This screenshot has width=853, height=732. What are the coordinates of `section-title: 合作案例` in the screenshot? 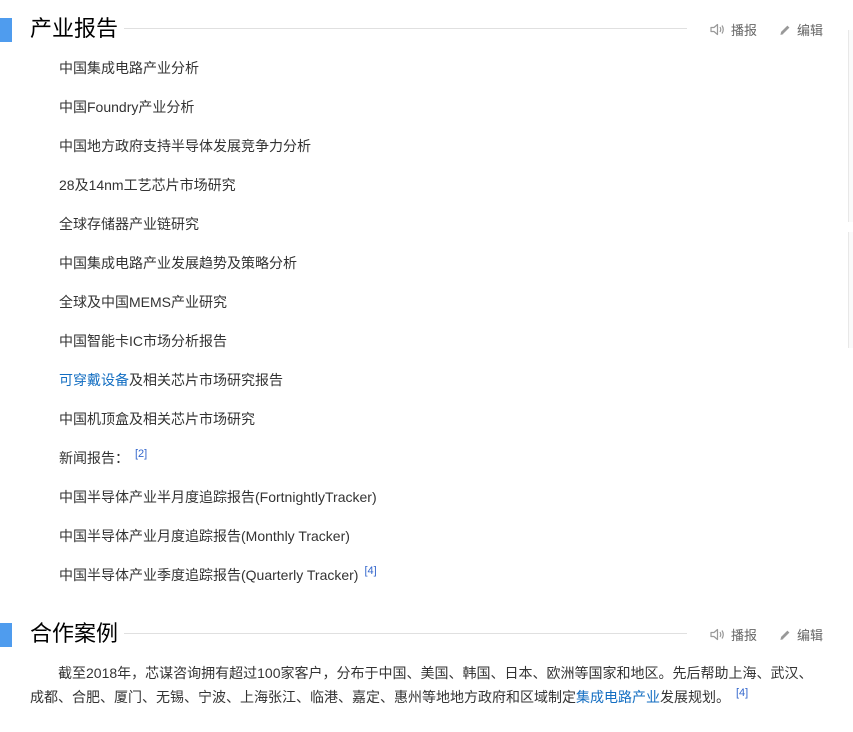 It's located at (77, 634).